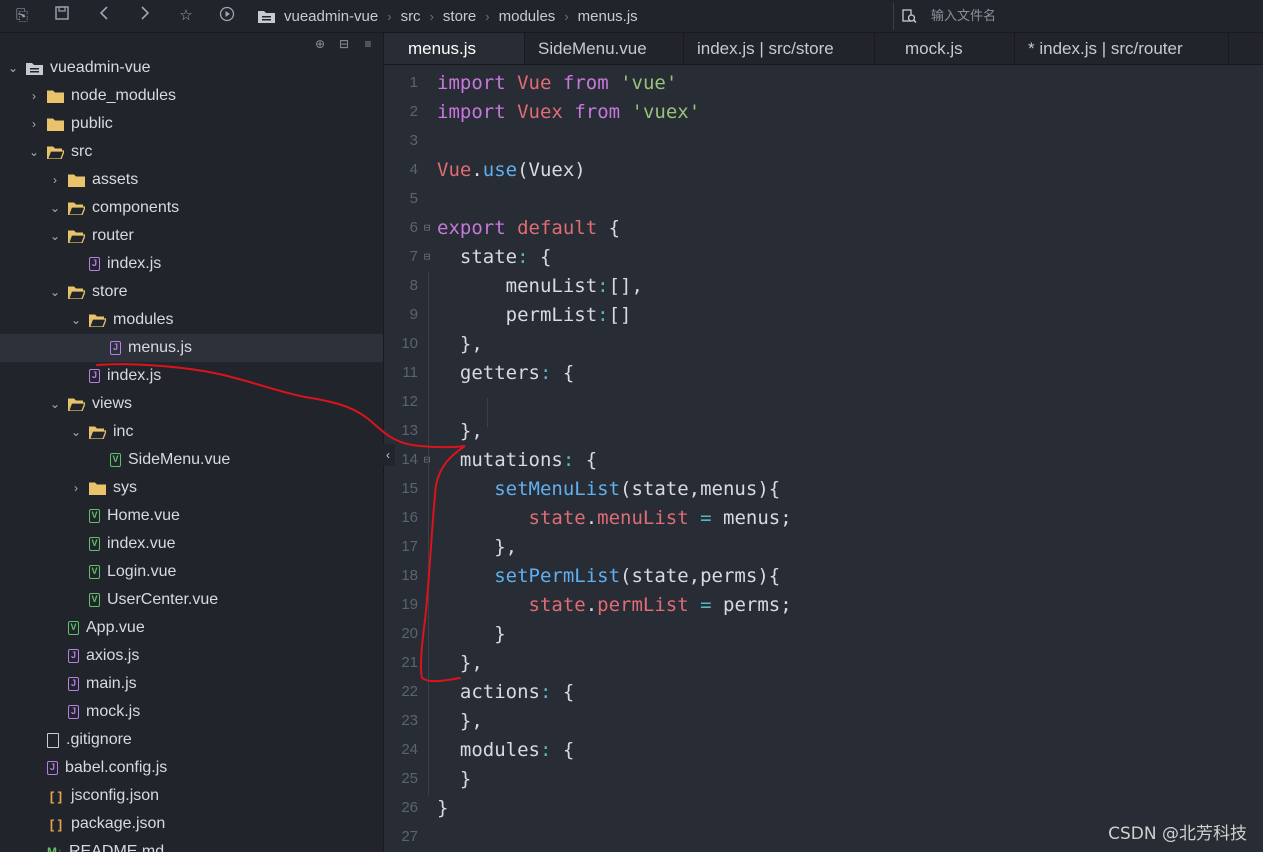  Describe the element at coordinates (191, 796) in the screenshot. I see `tree-item: ›[ ]jsconfig.json` at that location.